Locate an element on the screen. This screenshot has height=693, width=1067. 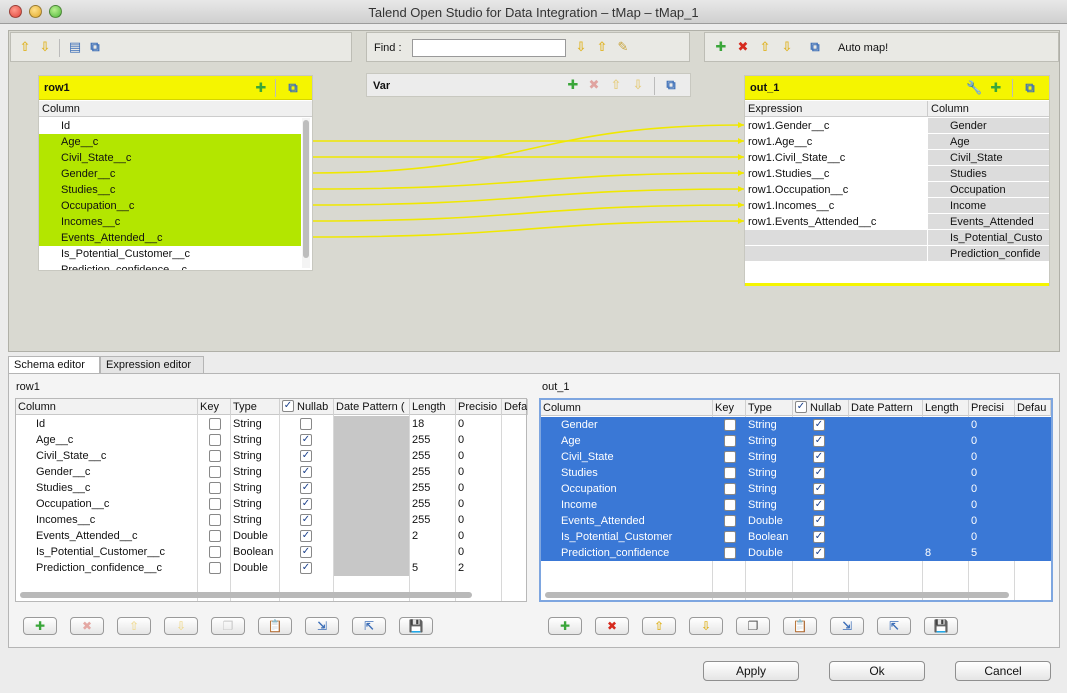
schema-left-paste-button: 📋 is located at coordinates (275, 626).